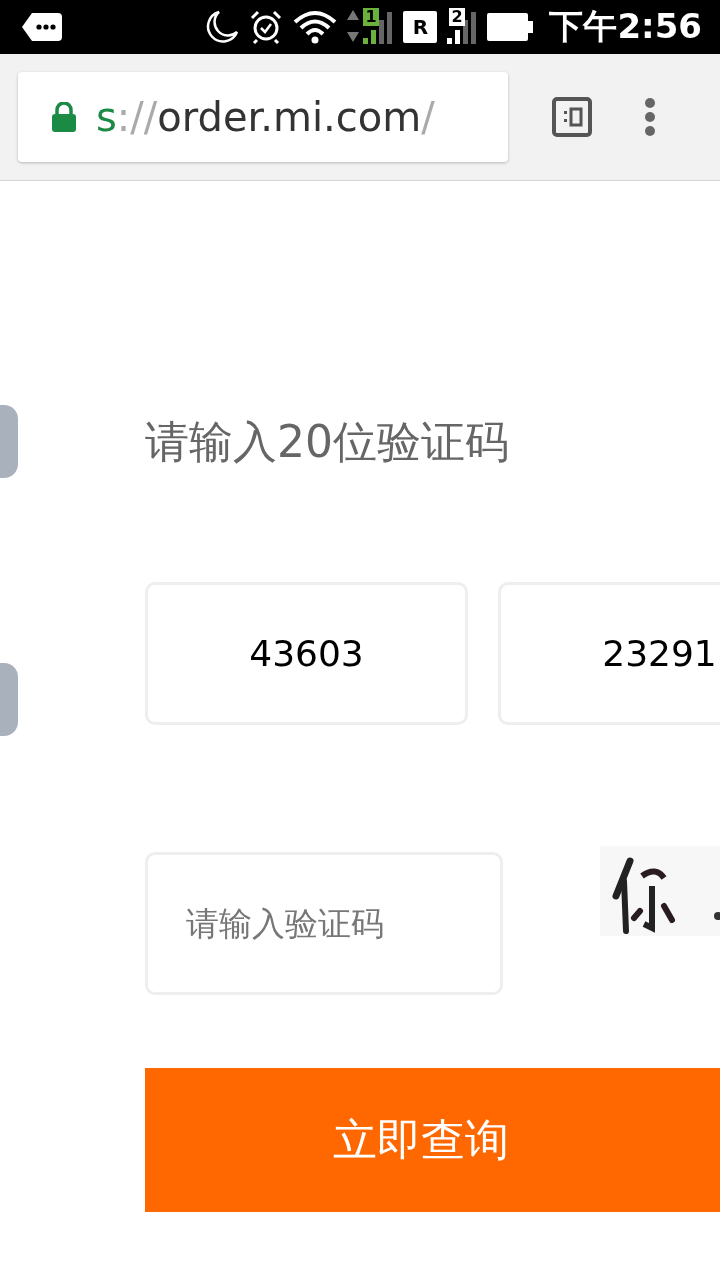  Describe the element at coordinates (222, 27) in the screenshot. I see `moon-icon` at that location.